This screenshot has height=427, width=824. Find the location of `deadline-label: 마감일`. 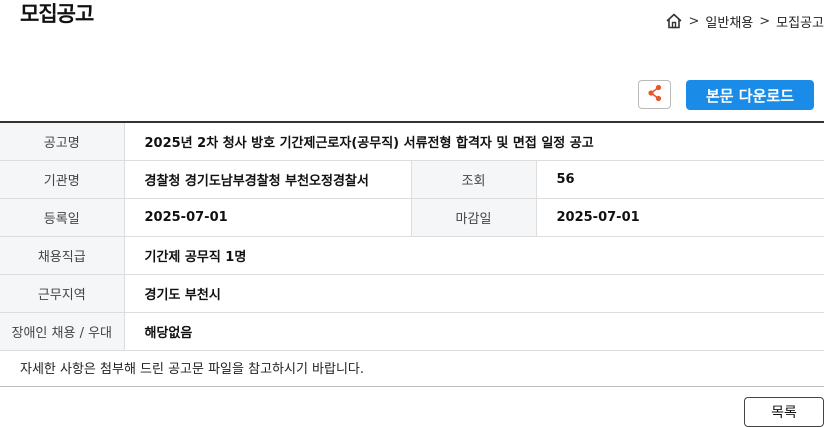

deadline-label: 마감일 is located at coordinates (474, 217).